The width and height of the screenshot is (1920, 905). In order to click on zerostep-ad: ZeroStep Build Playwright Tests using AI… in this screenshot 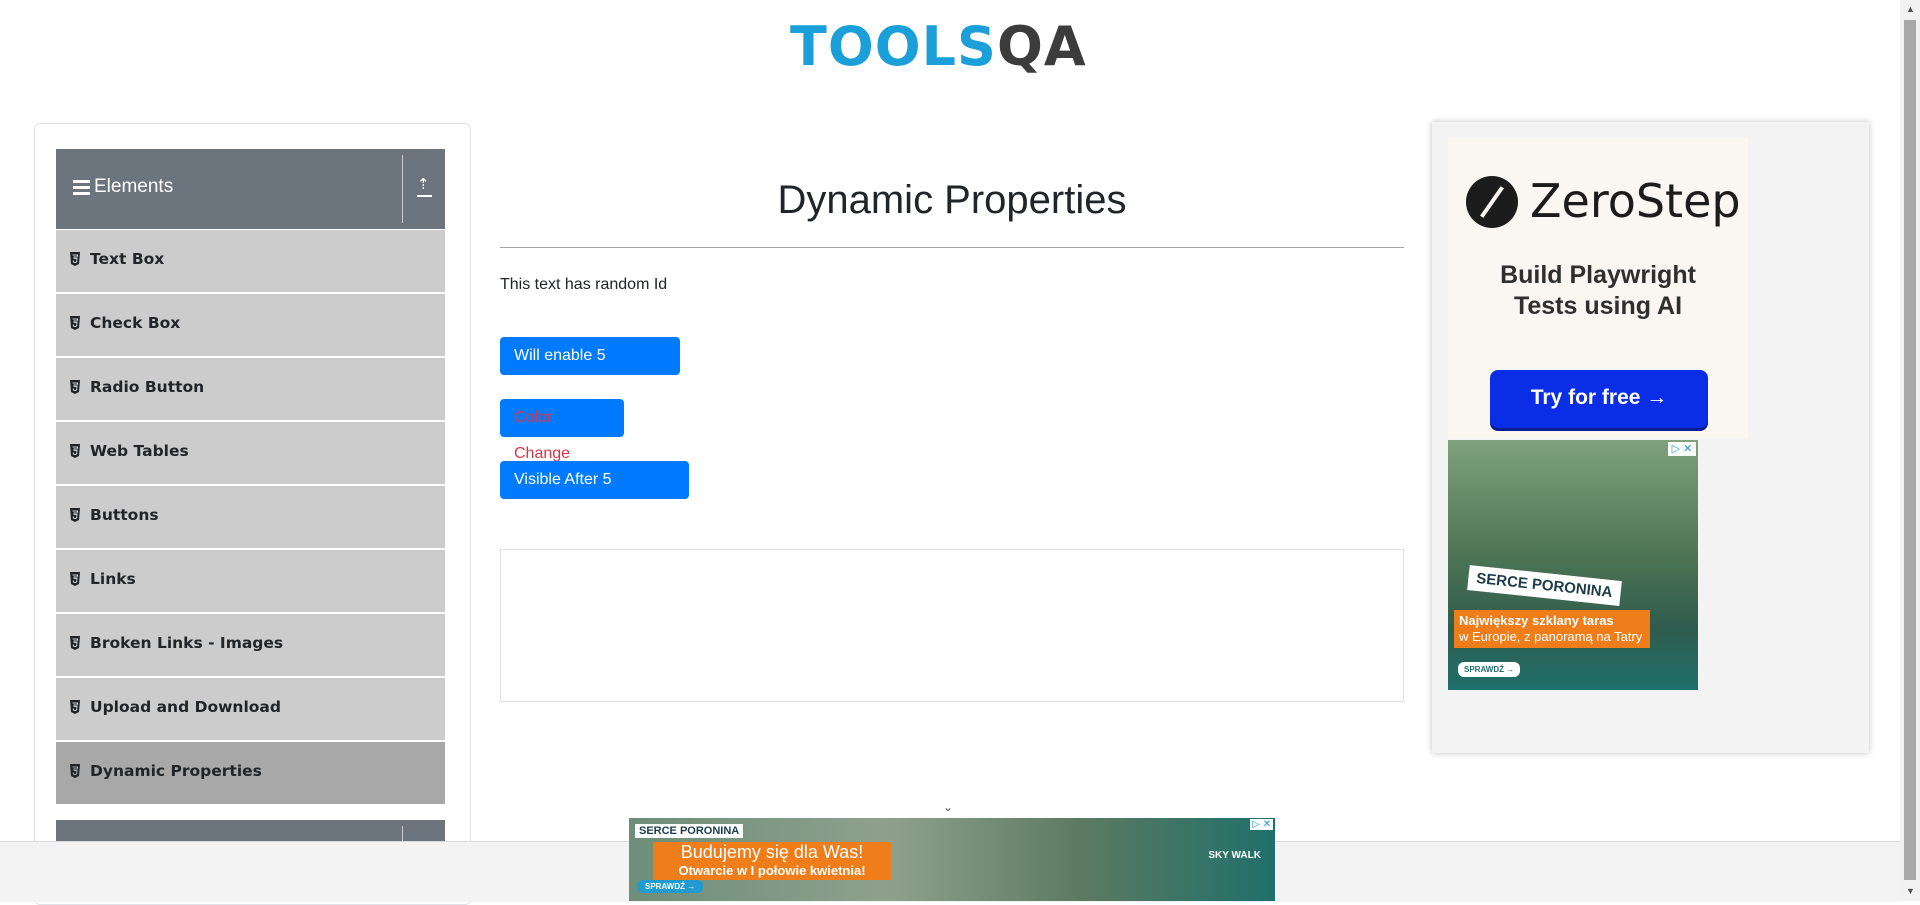, I will do `click(1598, 288)`.